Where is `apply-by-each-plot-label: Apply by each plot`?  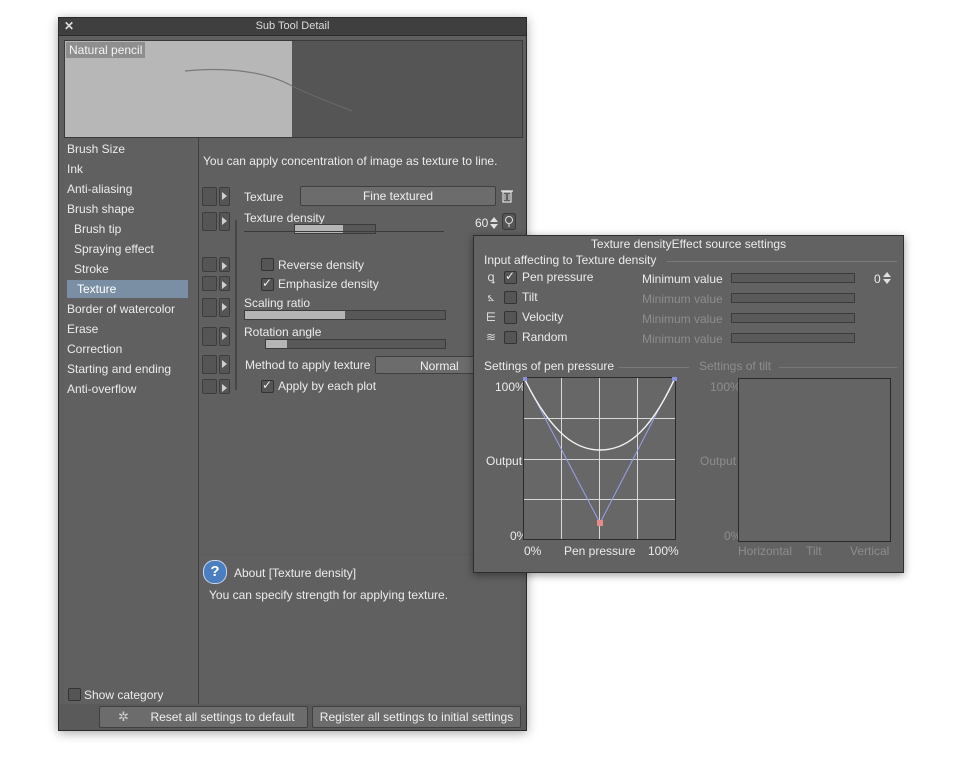
apply-by-each-plot-label: Apply by each plot is located at coordinates (327, 386).